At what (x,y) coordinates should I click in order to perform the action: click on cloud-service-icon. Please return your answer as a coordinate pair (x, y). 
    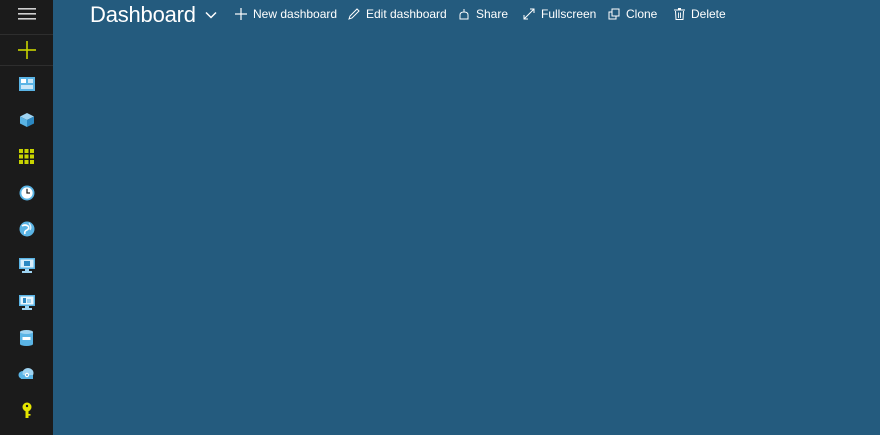
    Looking at the image, I should click on (26, 373).